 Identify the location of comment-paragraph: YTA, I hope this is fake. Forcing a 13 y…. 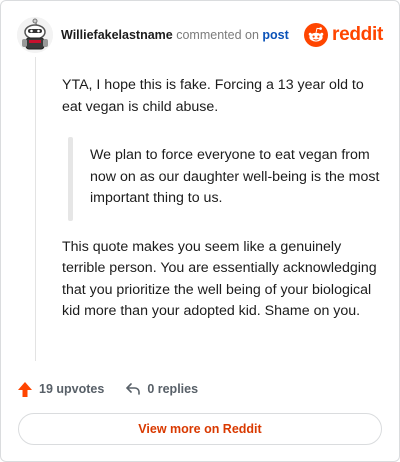
(213, 96).